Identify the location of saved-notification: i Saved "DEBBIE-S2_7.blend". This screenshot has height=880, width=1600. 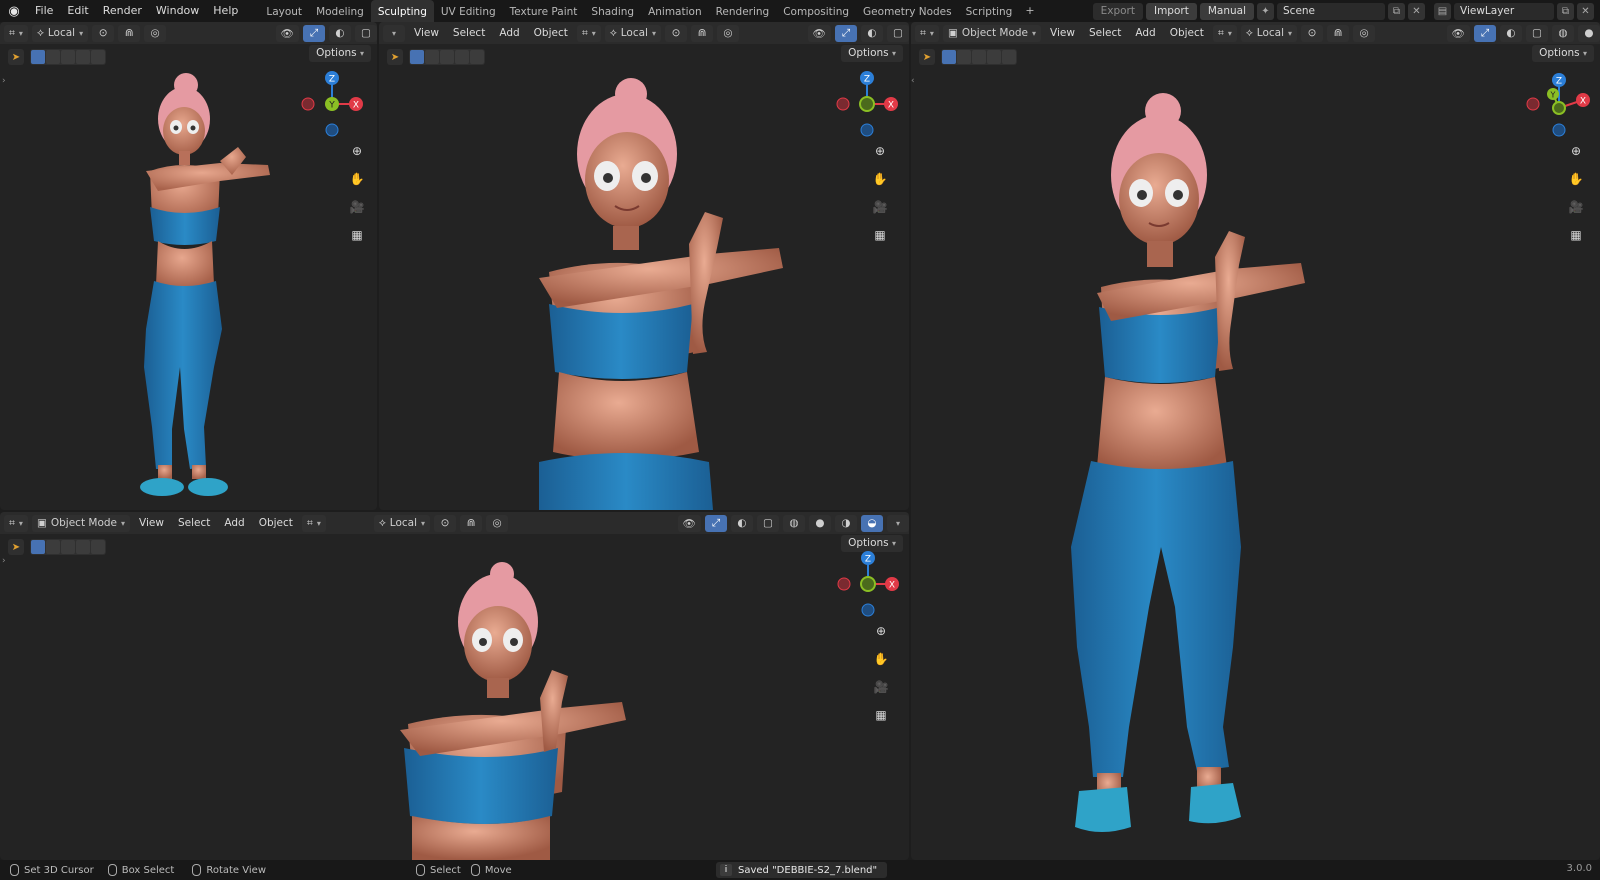
(802, 870).